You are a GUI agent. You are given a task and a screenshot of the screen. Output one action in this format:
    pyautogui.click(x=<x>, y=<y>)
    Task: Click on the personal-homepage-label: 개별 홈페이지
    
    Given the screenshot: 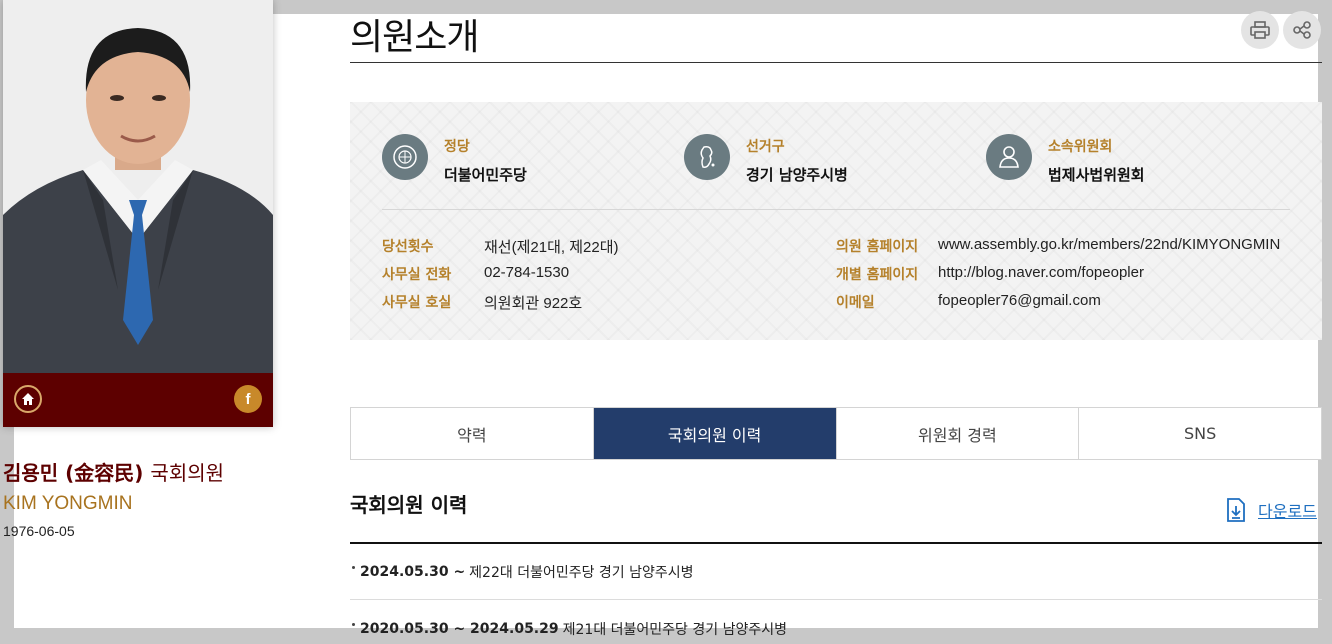 What is the action you would take?
    pyautogui.click(x=877, y=275)
    